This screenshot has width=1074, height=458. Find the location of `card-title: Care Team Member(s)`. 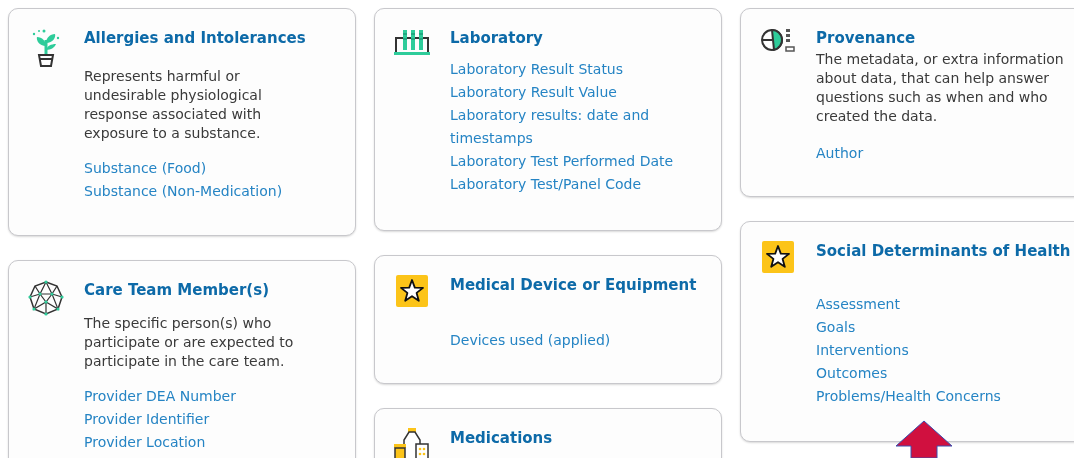

card-title: Care Team Member(s) is located at coordinates (214, 290).